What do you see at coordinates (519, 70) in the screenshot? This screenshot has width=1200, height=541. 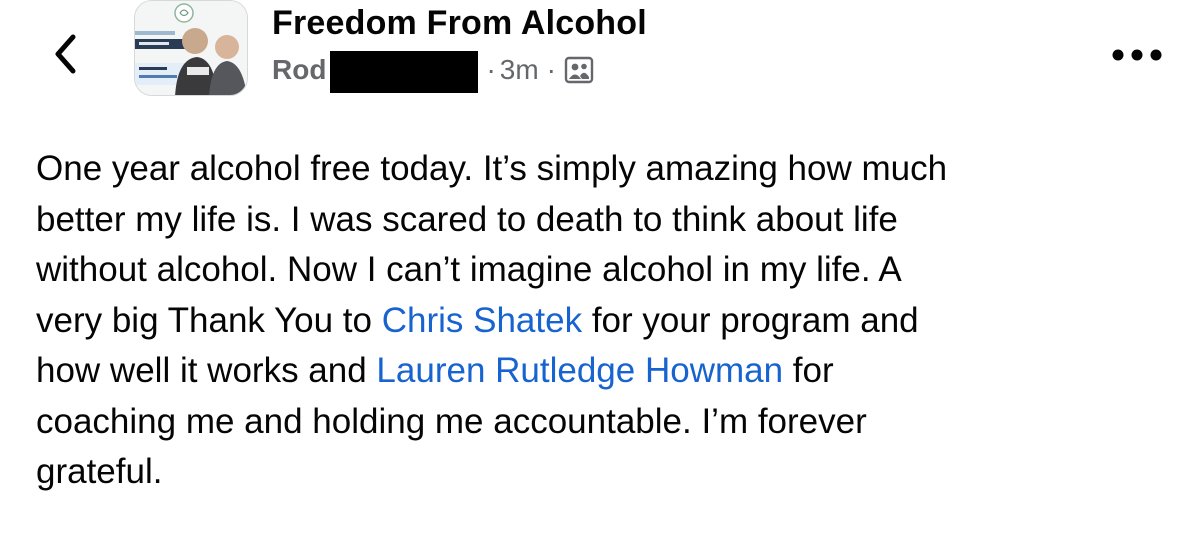 I see `post-timestamp: 3m` at bounding box center [519, 70].